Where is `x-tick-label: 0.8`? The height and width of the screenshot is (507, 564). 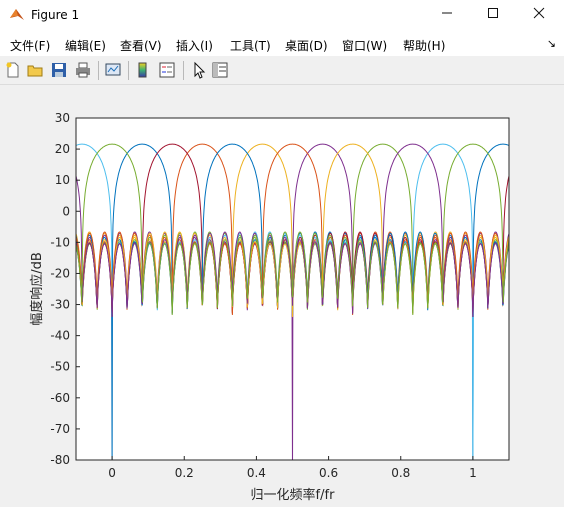 x-tick-label: 0.8 is located at coordinates (400, 473).